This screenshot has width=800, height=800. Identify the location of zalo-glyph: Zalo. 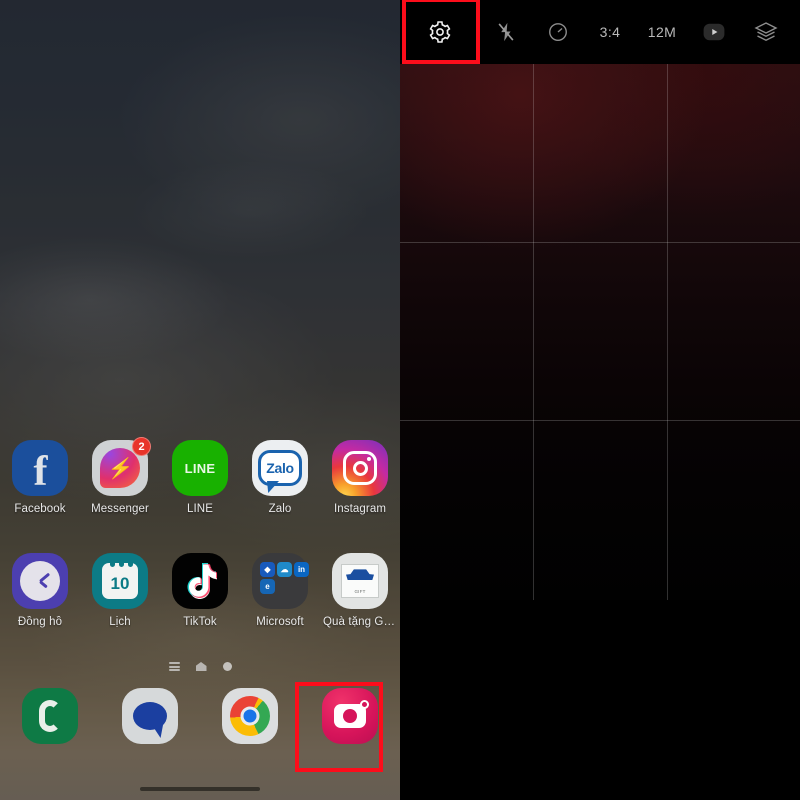
(280, 468).